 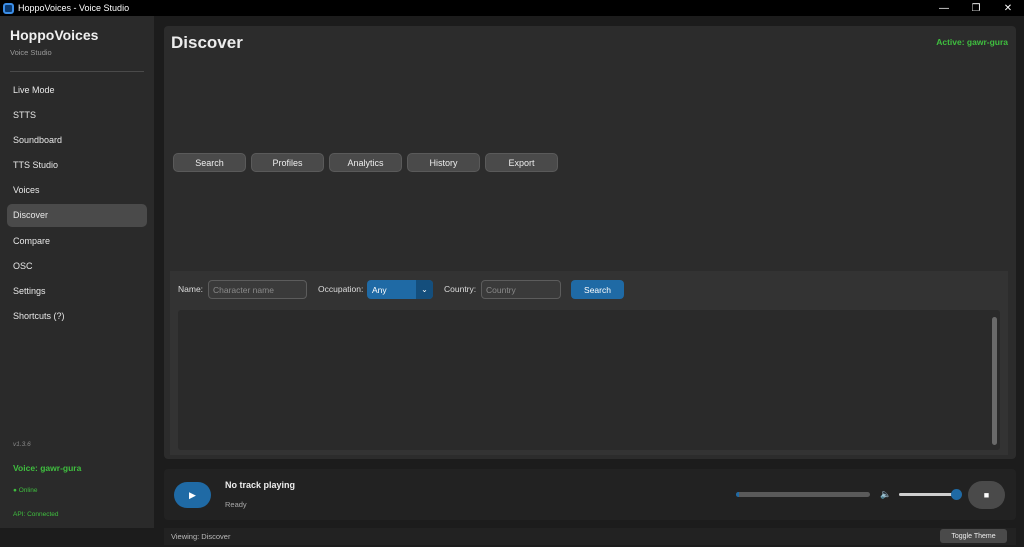 What do you see at coordinates (25, 490) in the screenshot?
I see `online-status: ● Online` at bounding box center [25, 490].